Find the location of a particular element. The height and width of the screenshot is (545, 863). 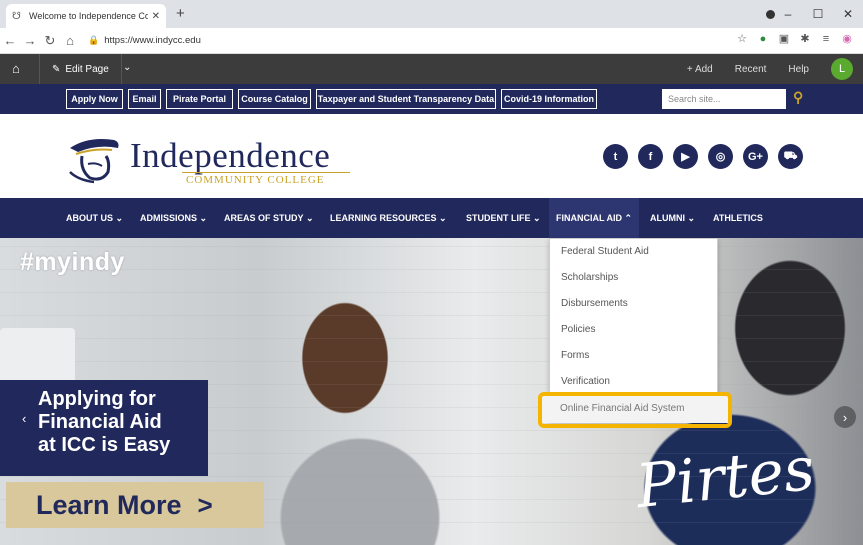

nav-student-life: STUDENT LIFE ⌄ is located at coordinates (503, 218).